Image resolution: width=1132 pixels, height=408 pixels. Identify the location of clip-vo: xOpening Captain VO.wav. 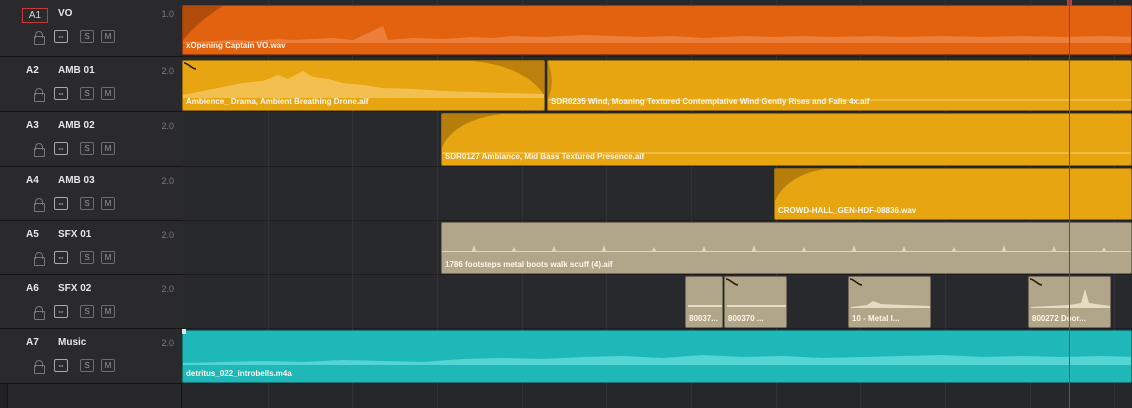
(657, 30).